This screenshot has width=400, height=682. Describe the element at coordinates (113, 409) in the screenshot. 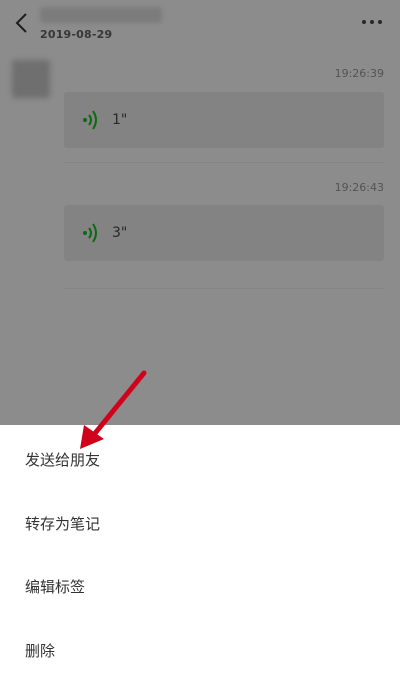

I see `red-arrow-annotation-icon` at that location.